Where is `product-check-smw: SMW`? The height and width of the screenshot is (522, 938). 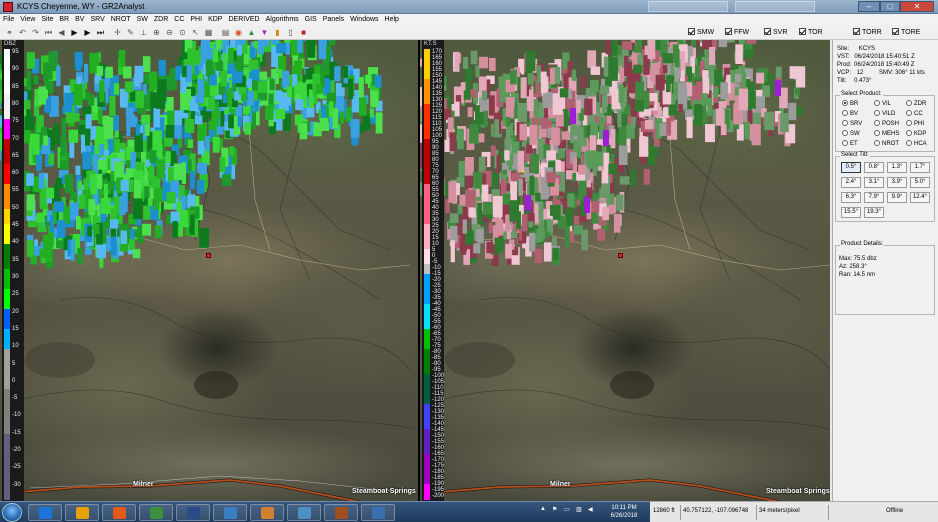 product-check-smw: SMW is located at coordinates (701, 32).